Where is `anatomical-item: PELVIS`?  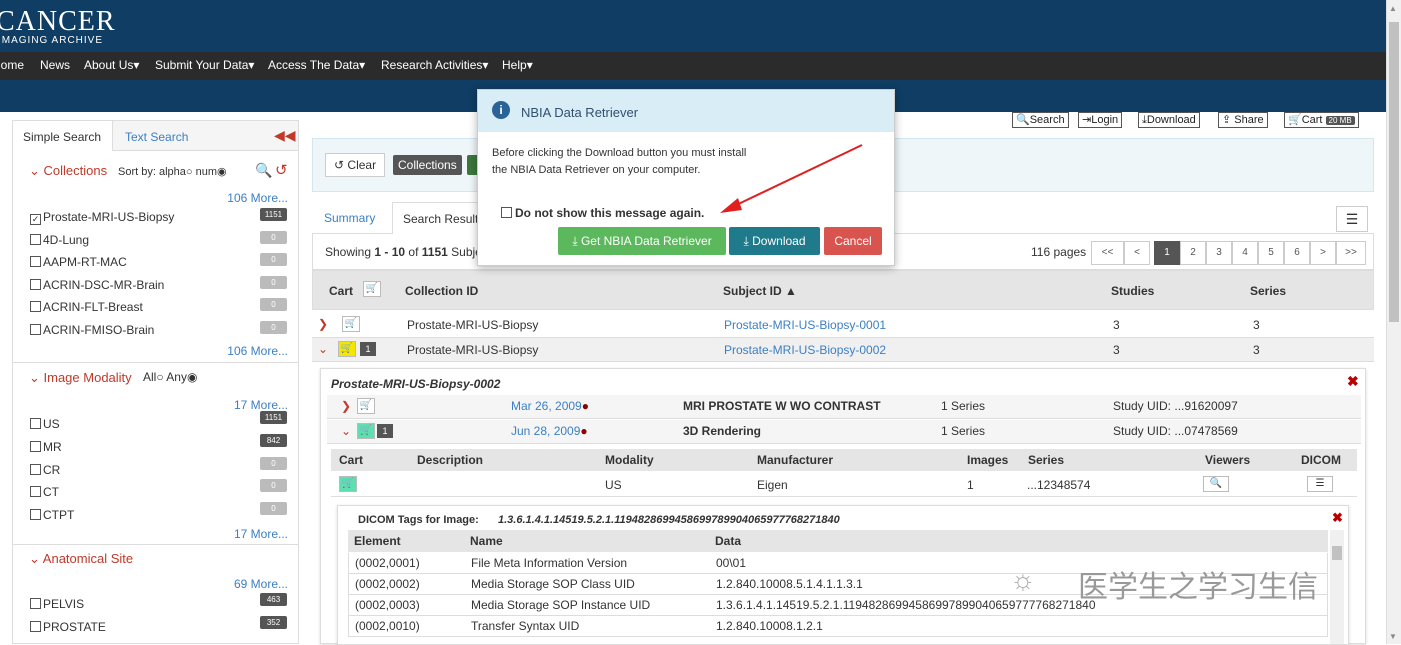
anatomical-item: PELVIS is located at coordinates (57, 604).